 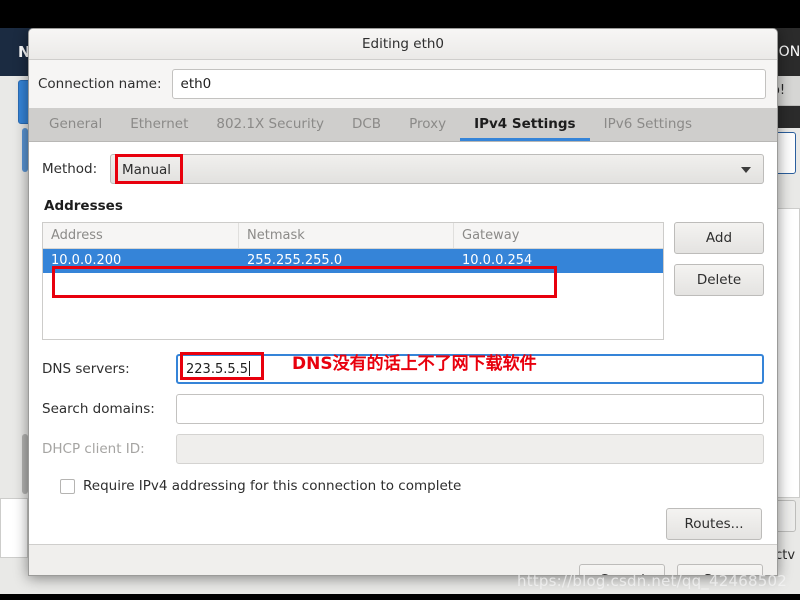 What do you see at coordinates (141, 235) in the screenshot?
I see `column-header-address: Address` at bounding box center [141, 235].